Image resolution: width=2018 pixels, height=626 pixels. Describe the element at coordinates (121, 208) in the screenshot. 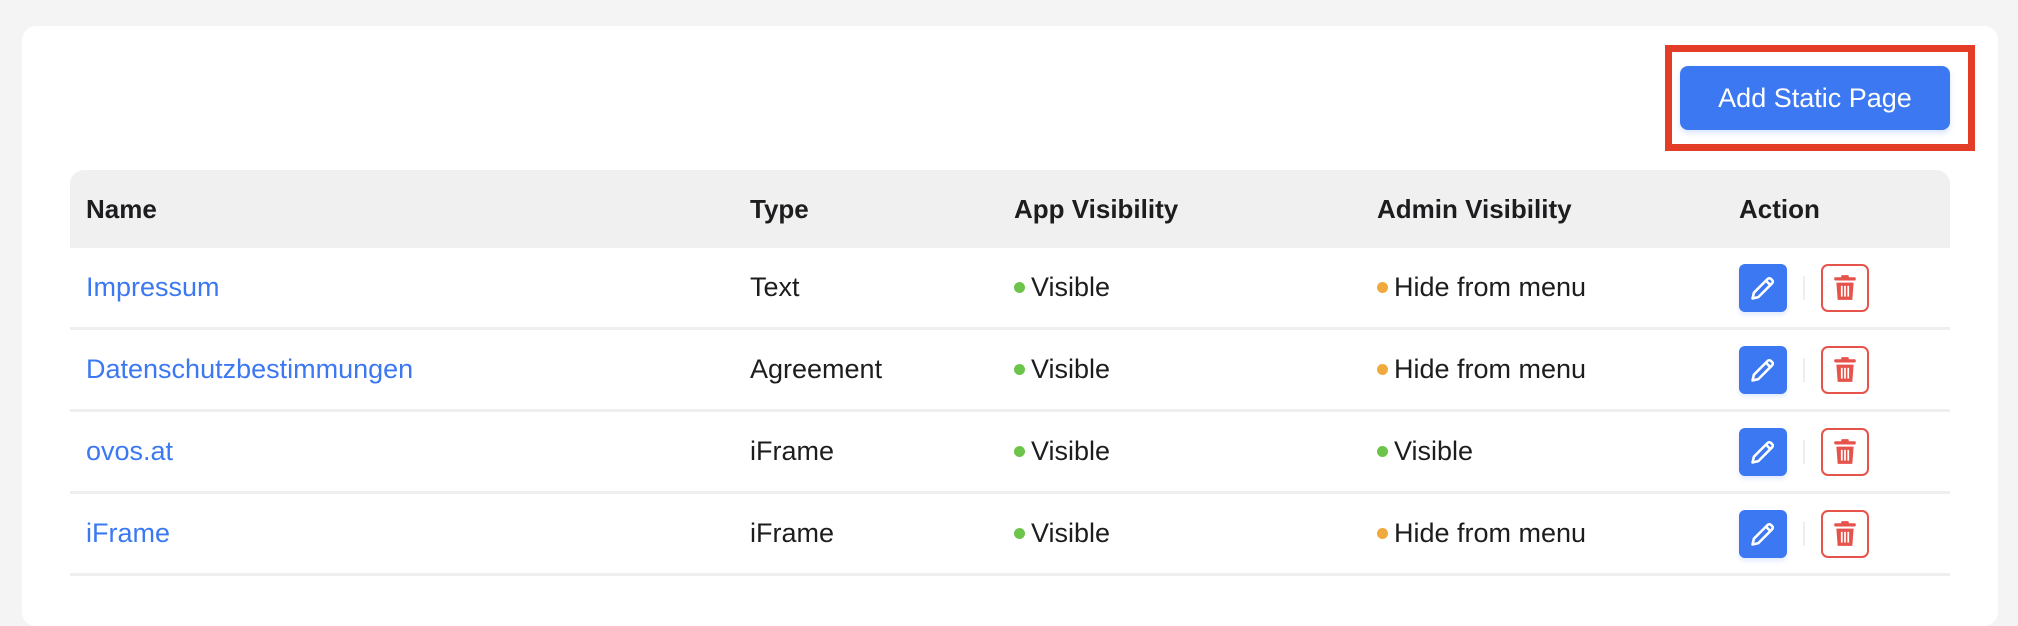

I see `header-name: Name` at that location.